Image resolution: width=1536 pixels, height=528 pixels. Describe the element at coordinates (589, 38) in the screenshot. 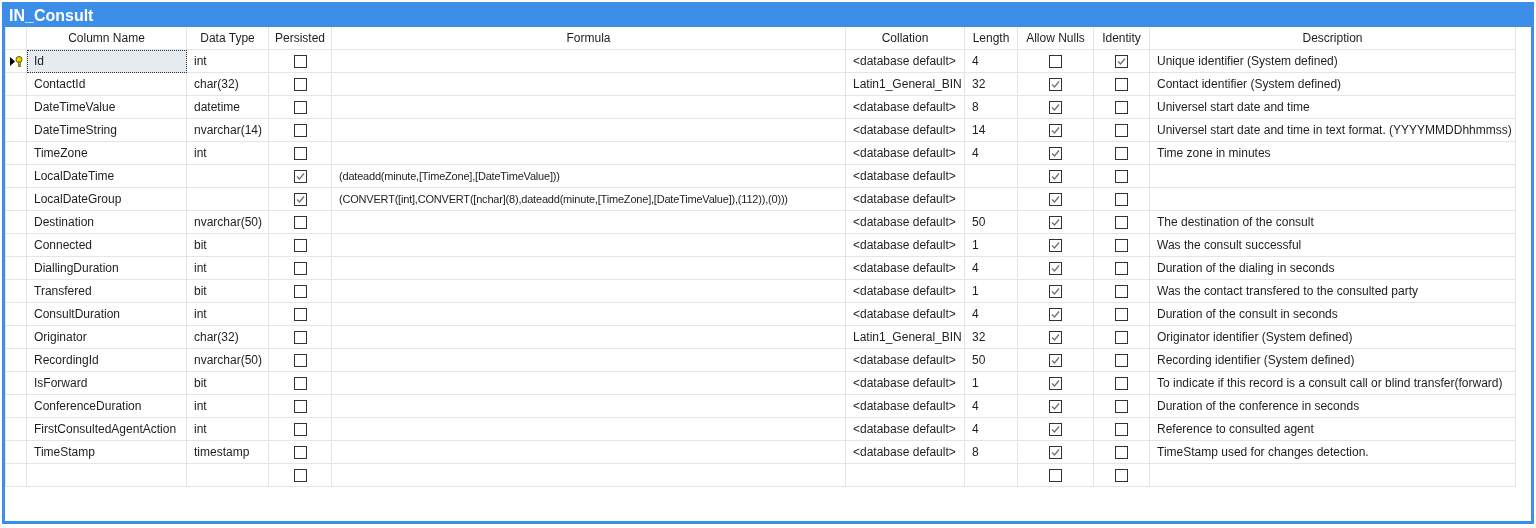

I see `column-header: Formula` at that location.